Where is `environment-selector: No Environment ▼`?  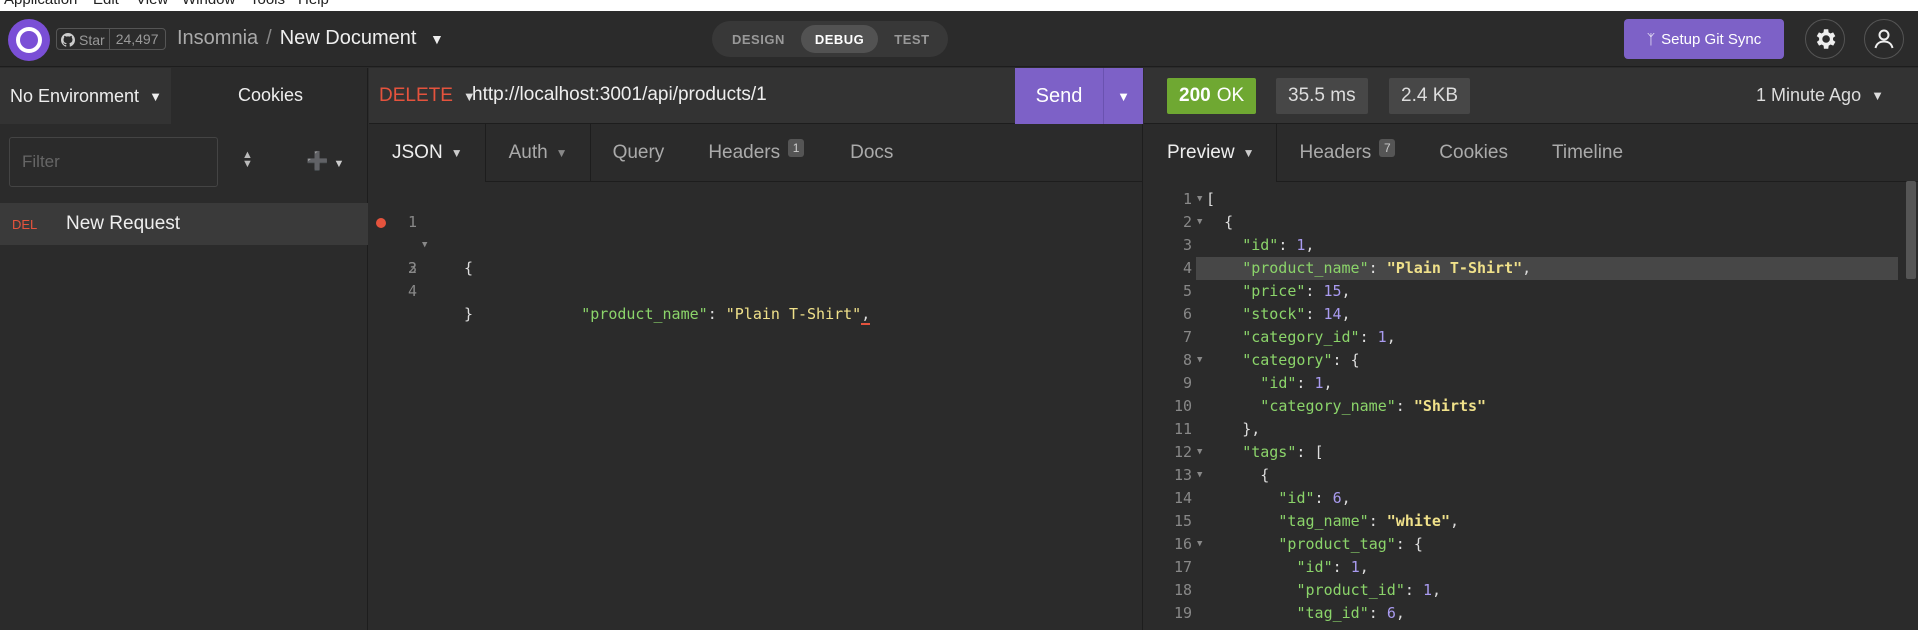 environment-selector: No Environment ▼ is located at coordinates (85, 96).